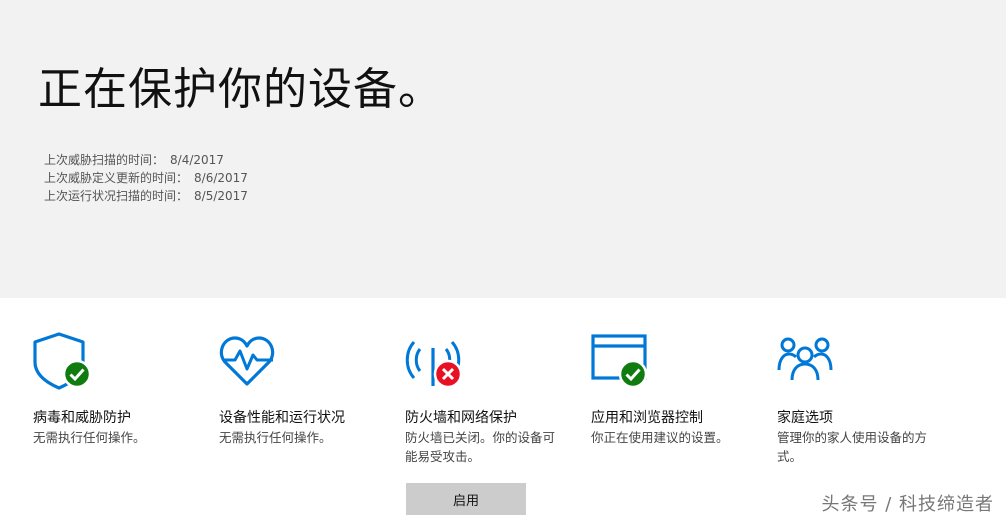  I want to click on tile-device-health: 设备性能和运行状况 无需执行任何操作。, so click(304, 389).